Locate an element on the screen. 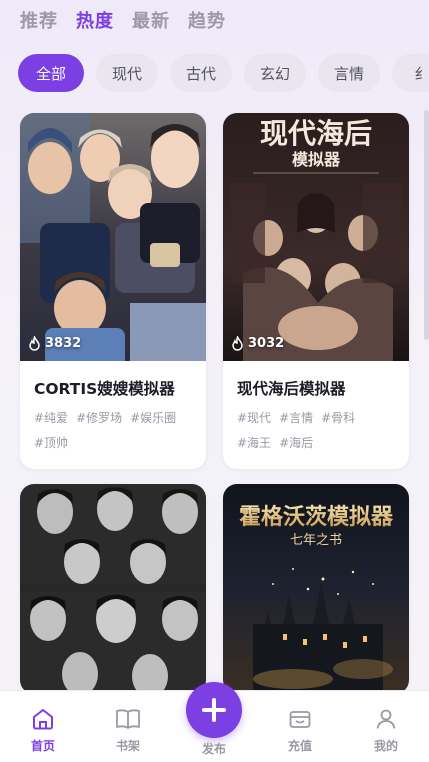 The width and height of the screenshot is (429, 762). cover-title-text: 霍格沃茨模拟器 is located at coordinates (316, 517).